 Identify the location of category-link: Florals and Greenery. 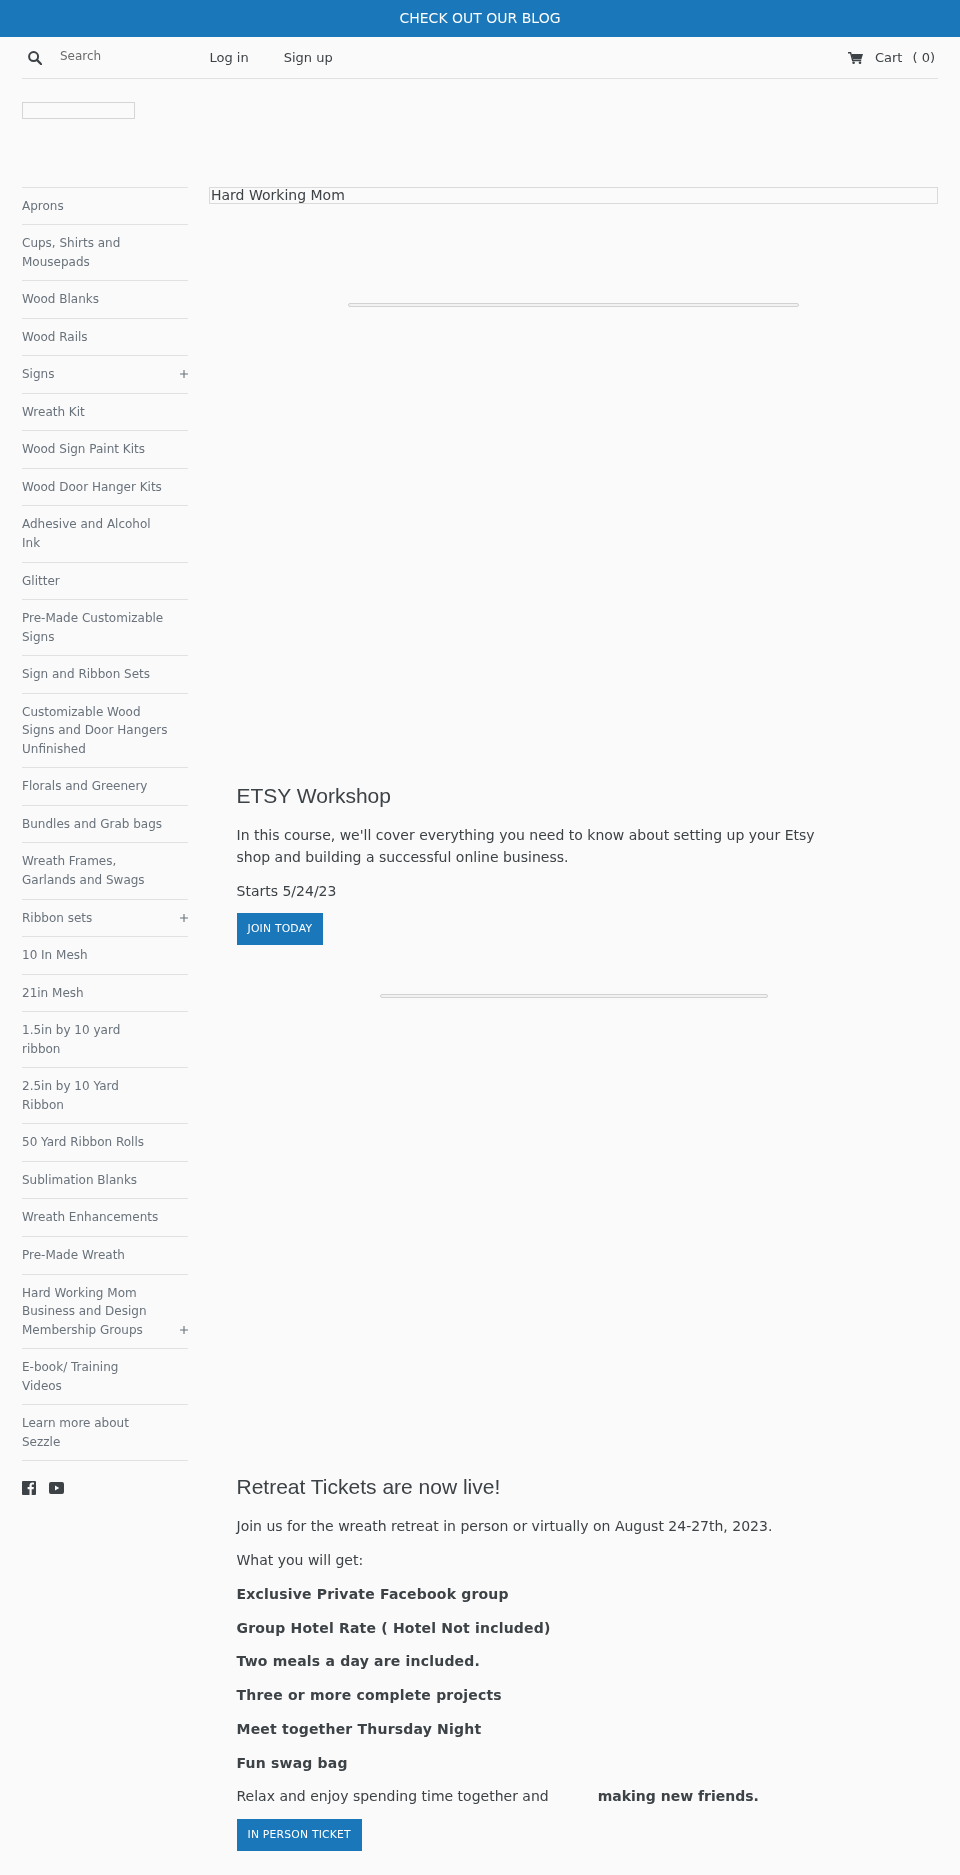
(105, 786).